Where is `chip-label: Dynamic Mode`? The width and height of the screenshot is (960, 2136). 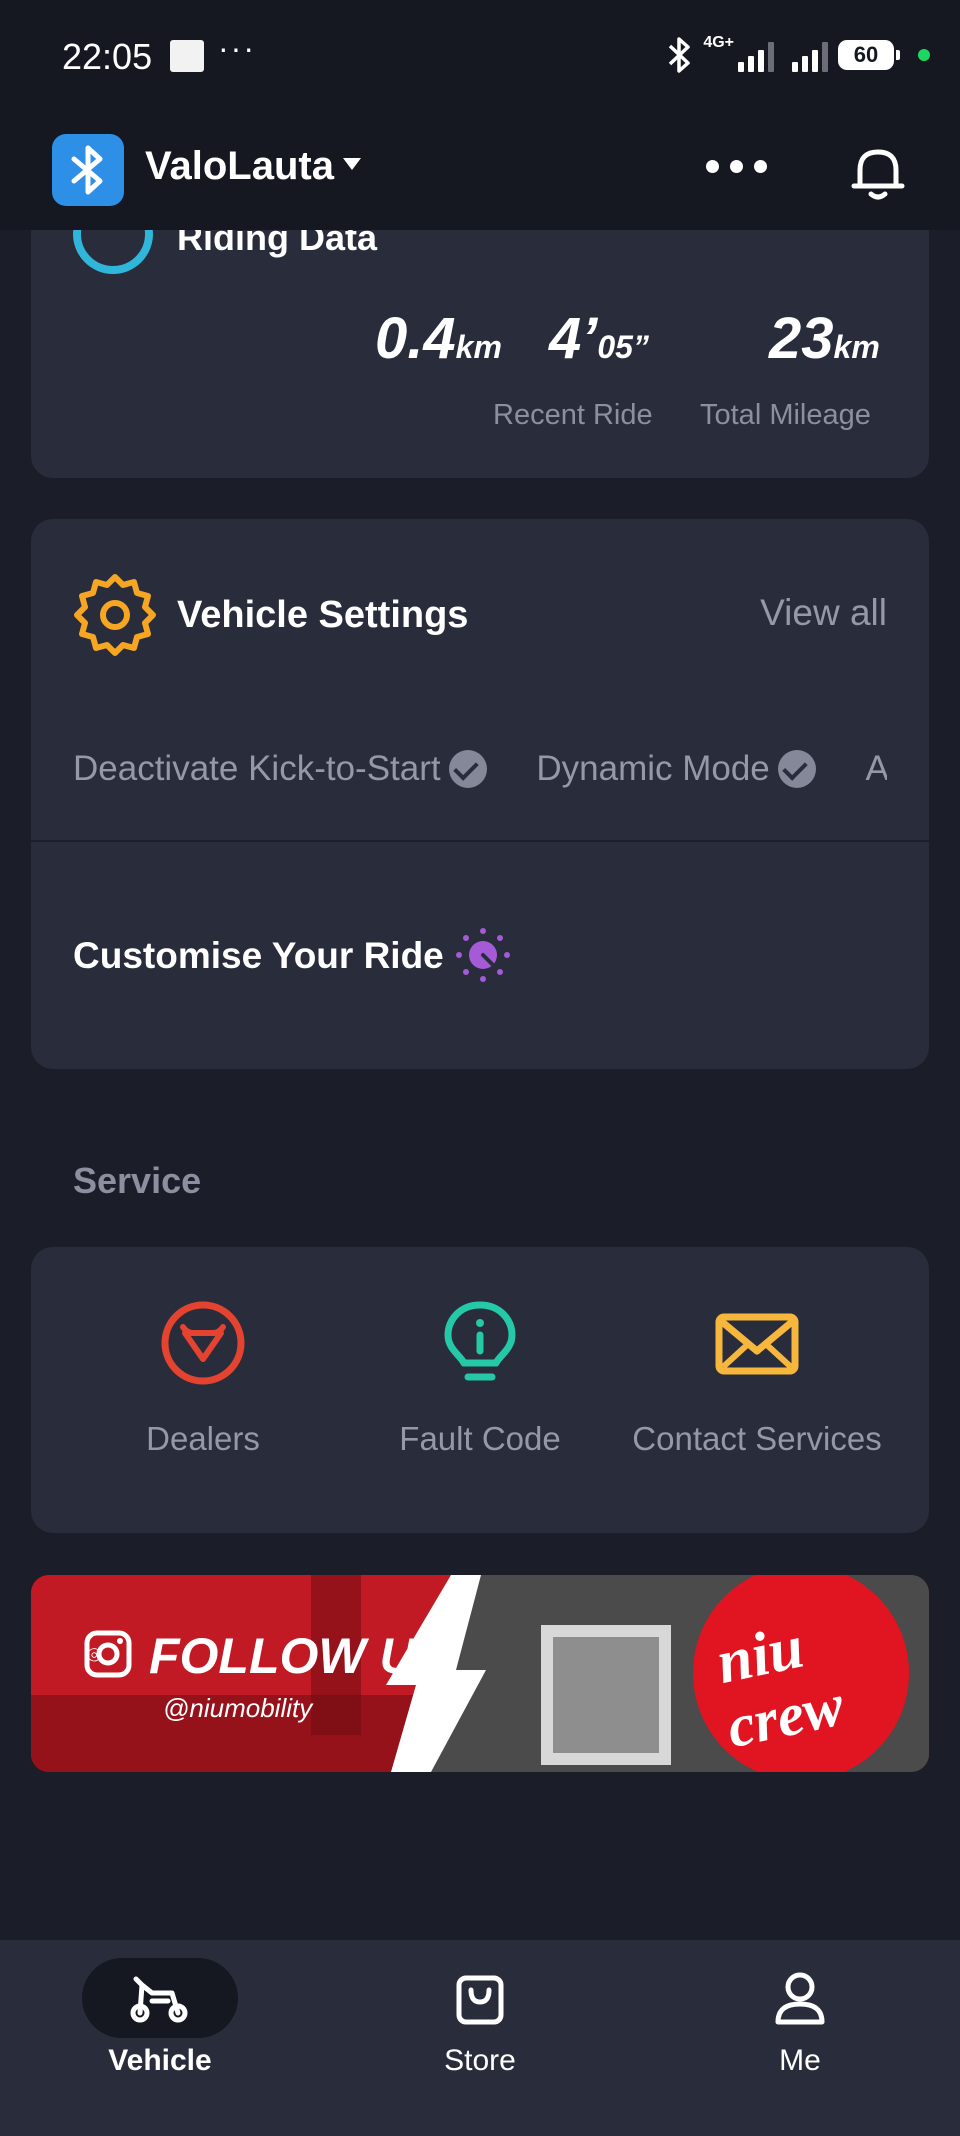 chip-label: Dynamic Mode is located at coordinates (653, 768).